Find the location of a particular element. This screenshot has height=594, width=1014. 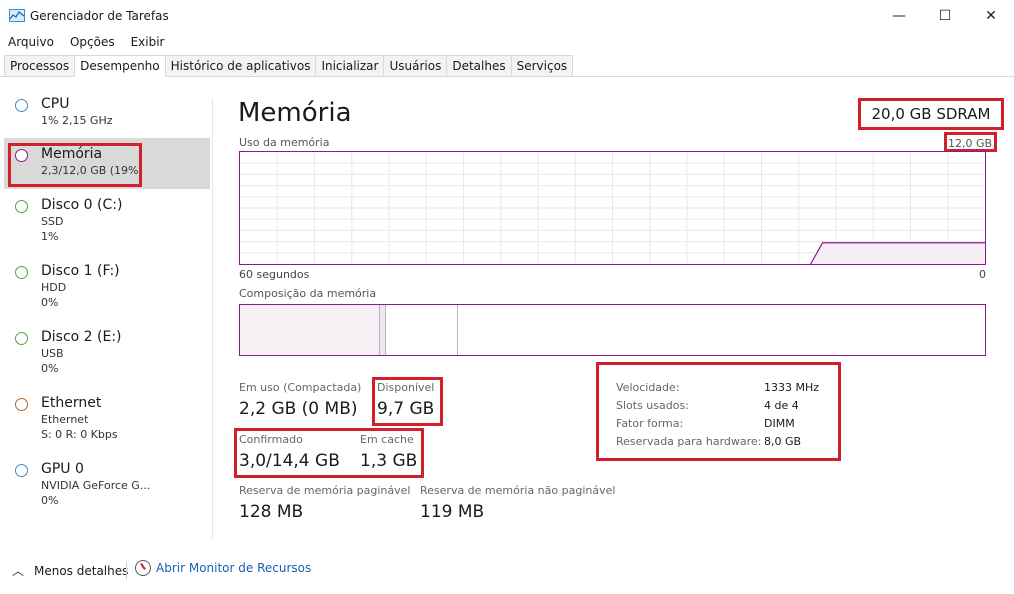

tab-processos: Processos is located at coordinates (40, 65).